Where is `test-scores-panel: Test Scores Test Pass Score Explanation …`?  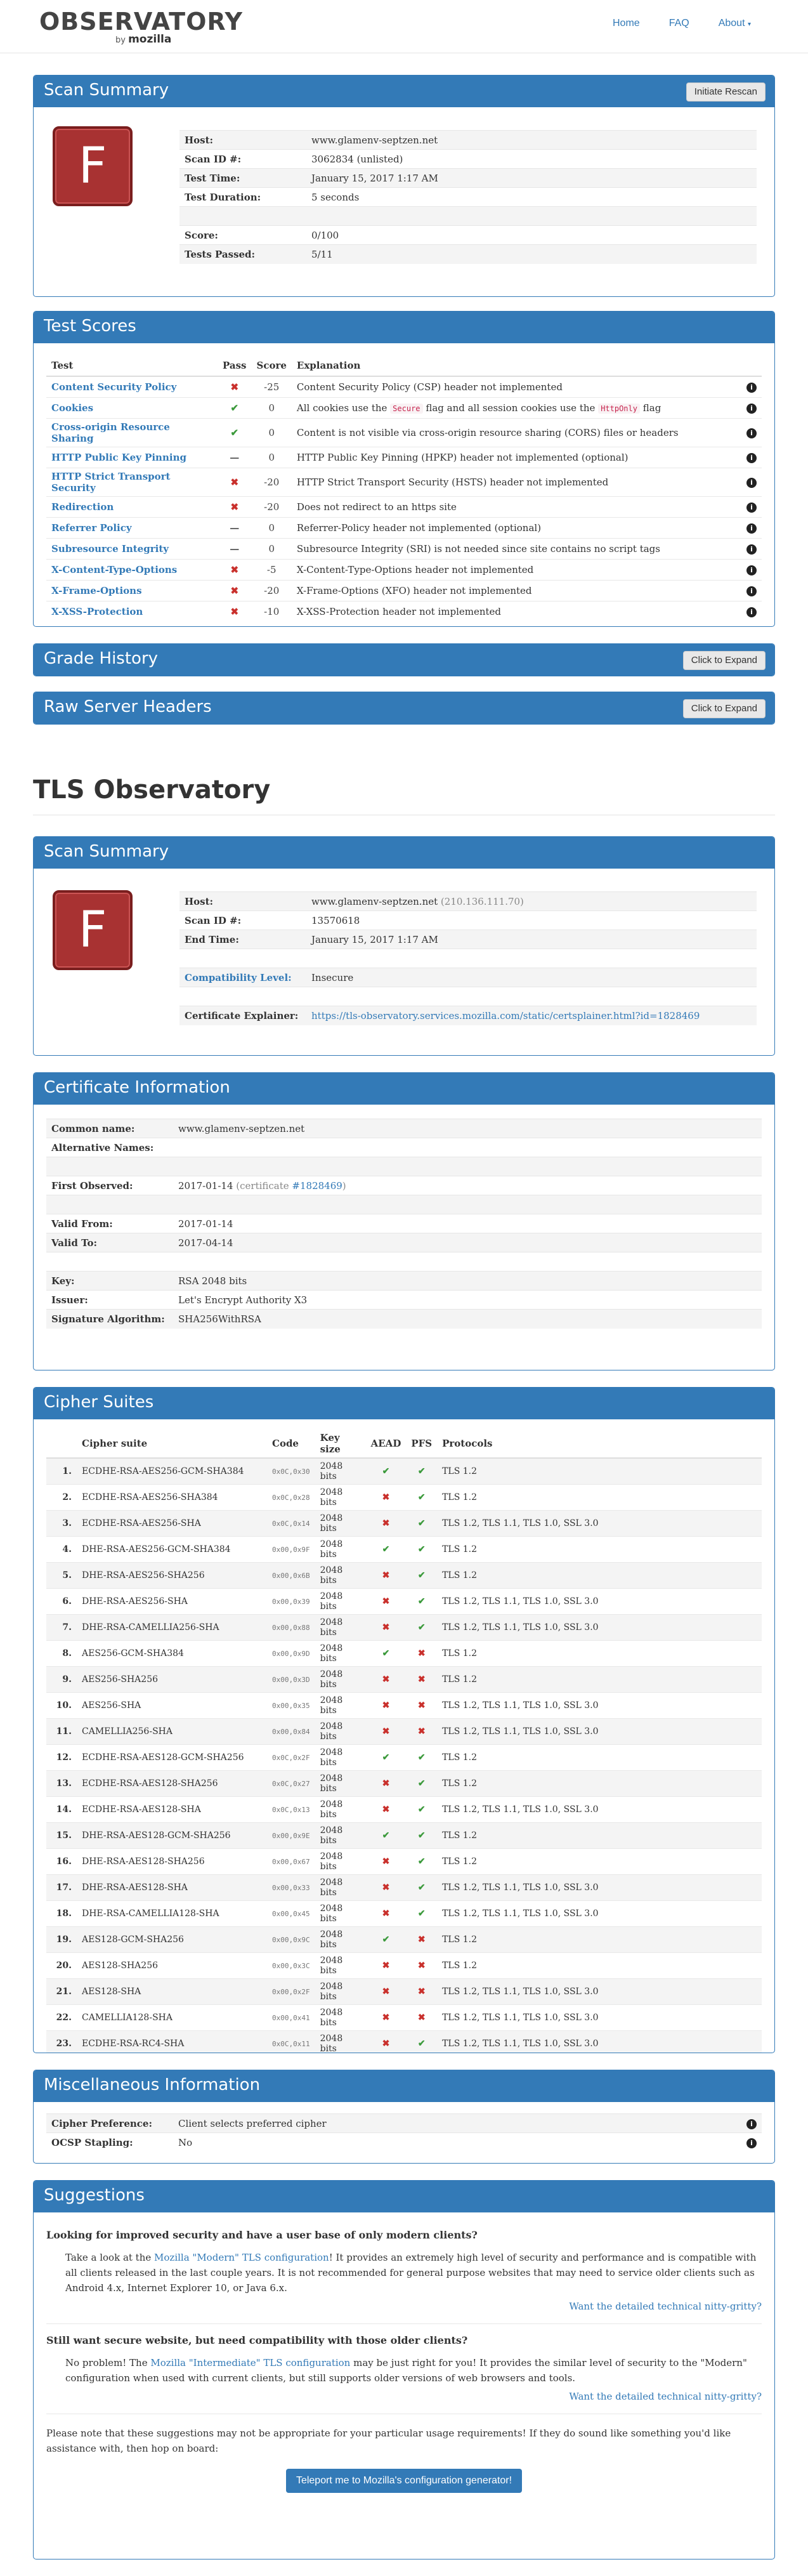 test-scores-panel: Test Scores Test Pass Score Explanation … is located at coordinates (404, 469).